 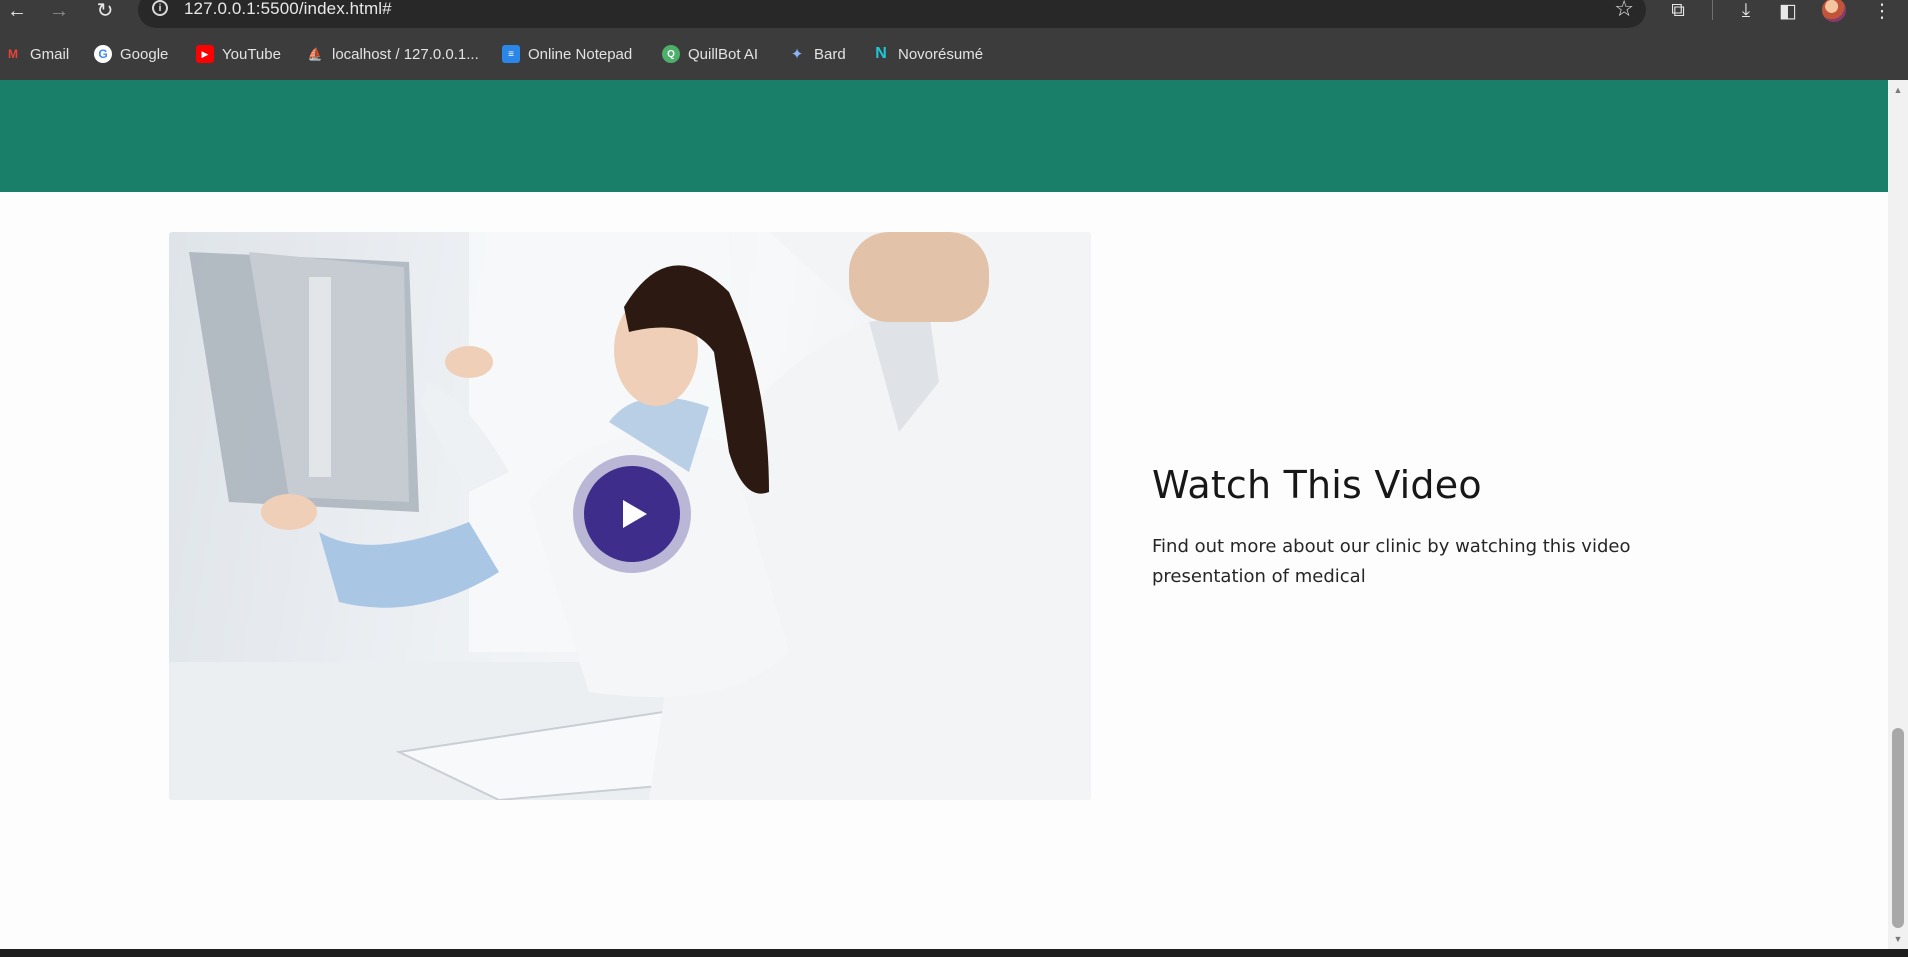 What do you see at coordinates (1624, 11) in the screenshot?
I see `bookmark-star-icon: ☆` at bounding box center [1624, 11].